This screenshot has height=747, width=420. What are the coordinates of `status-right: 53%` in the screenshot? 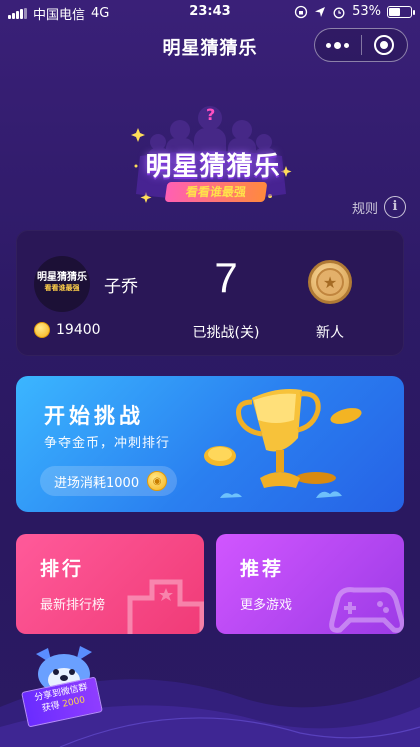 It's located at (354, 11).